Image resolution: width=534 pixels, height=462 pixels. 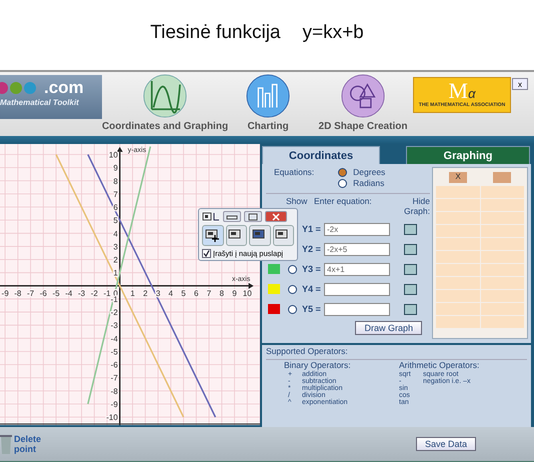 I want to click on equations-label: Equations:, so click(x=294, y=173).